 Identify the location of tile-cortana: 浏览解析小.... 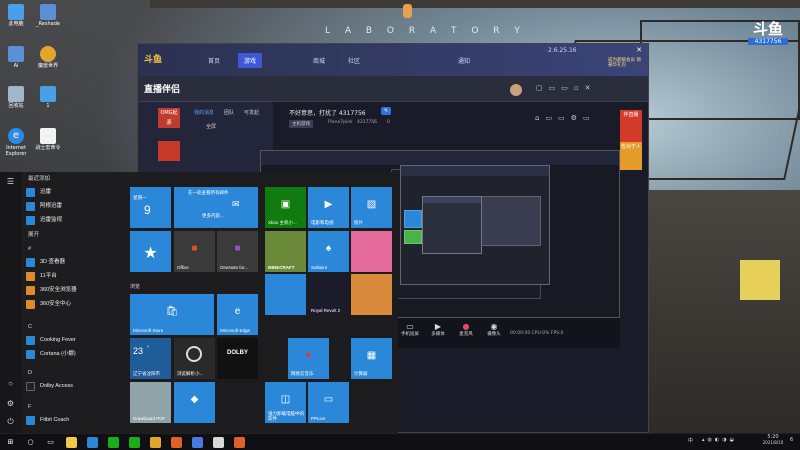
(194, 358).